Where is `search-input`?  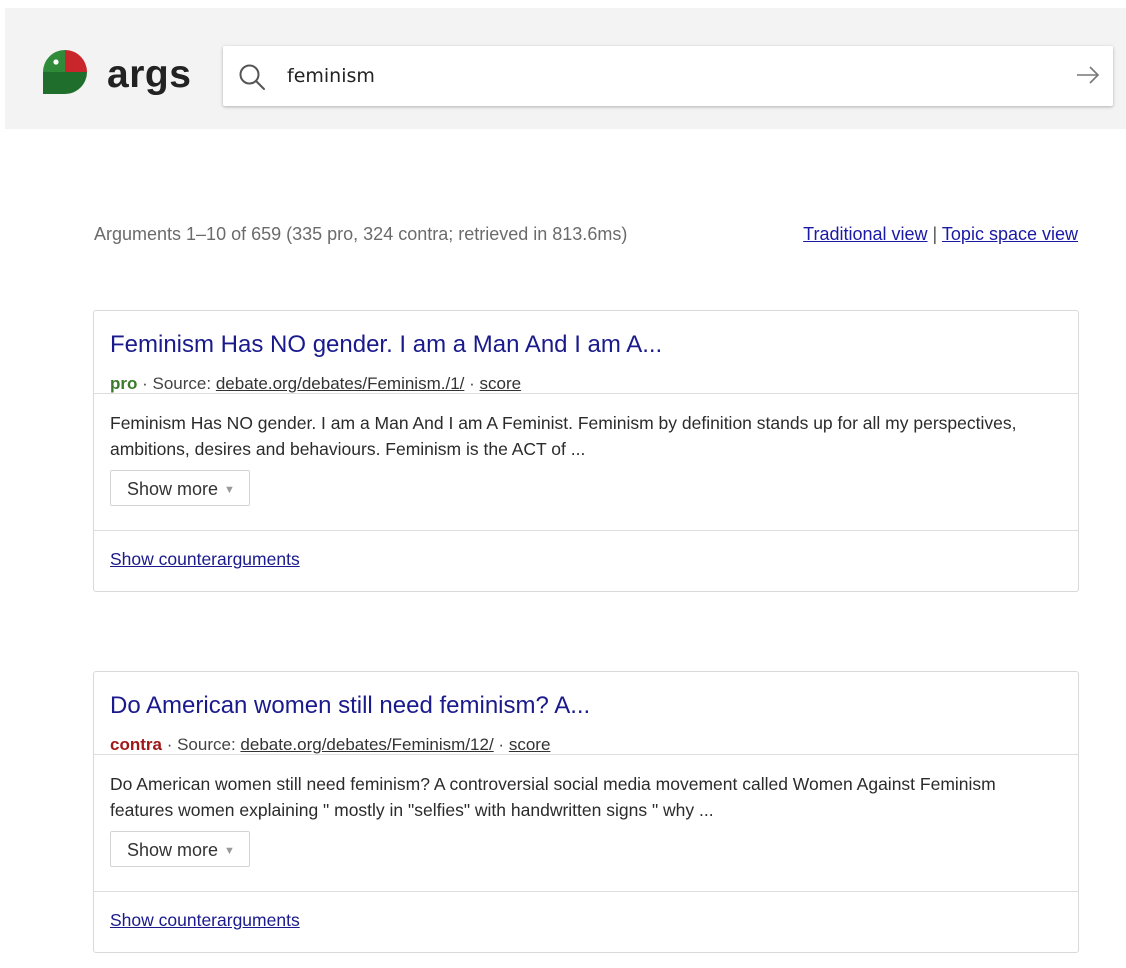 search-input is located at coordinates (667, 76).